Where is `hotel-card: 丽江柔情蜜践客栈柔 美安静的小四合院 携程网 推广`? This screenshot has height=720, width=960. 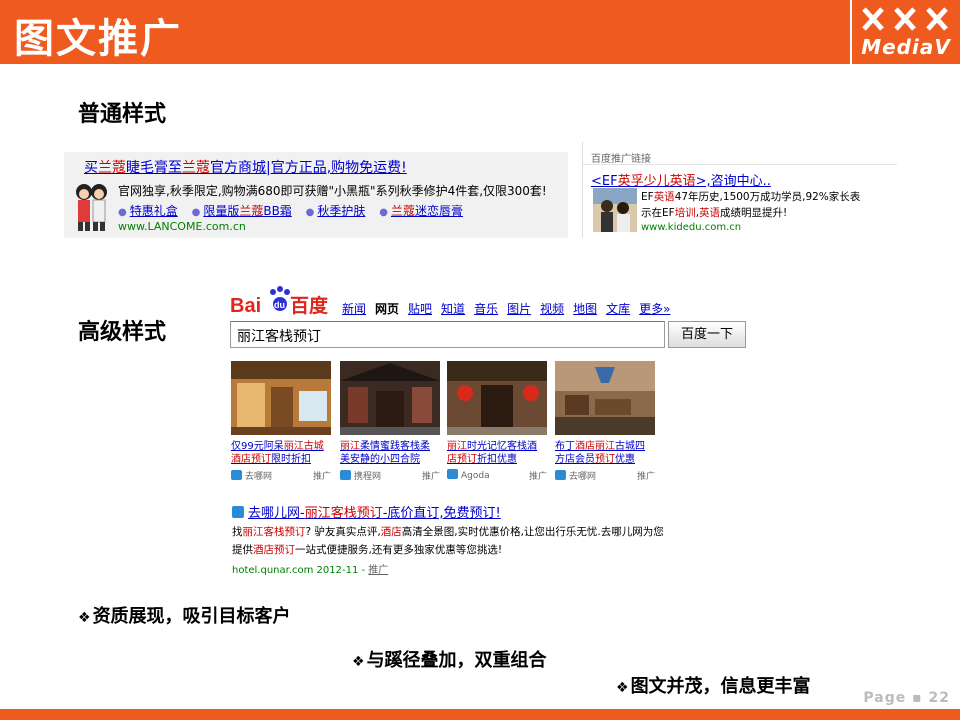
hotel-card: 丽江柔情蜜践客栈柔 美安静的小四合院 携程网 推广 is located at coordinates (390, 421).